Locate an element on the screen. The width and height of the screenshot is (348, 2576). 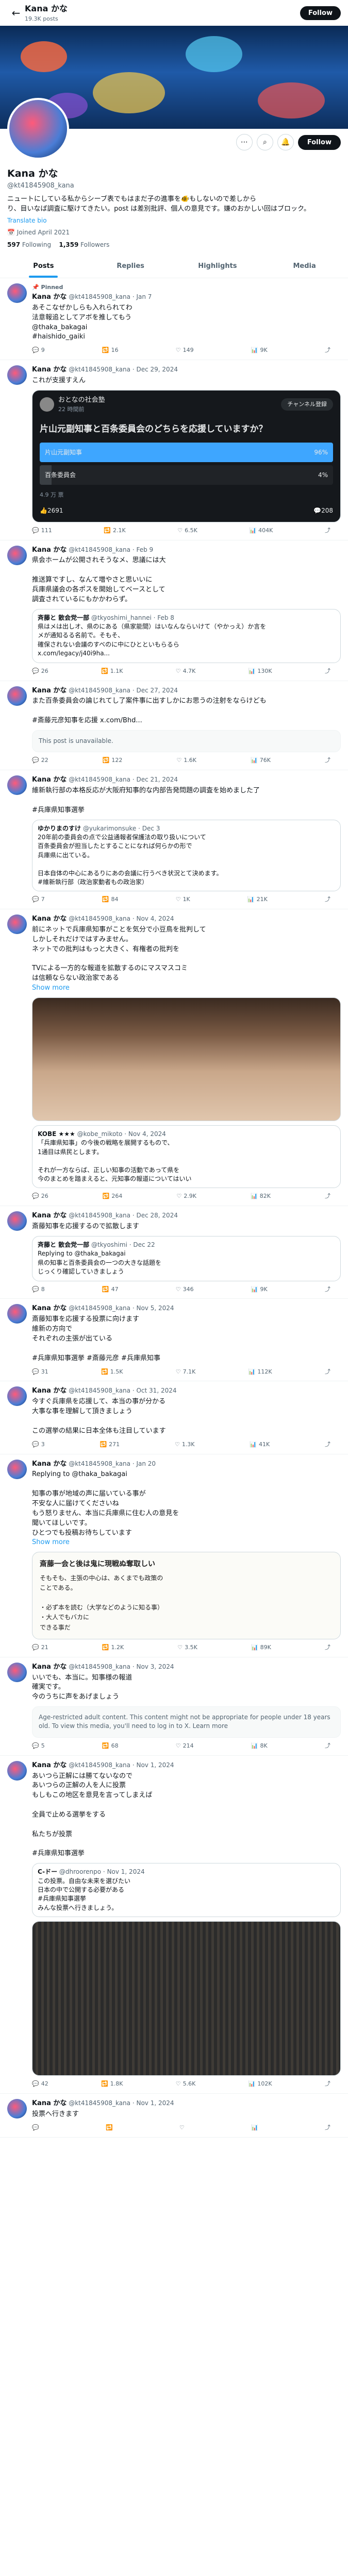
views-action: 📊 8K is located at coordinates (259, 1746).